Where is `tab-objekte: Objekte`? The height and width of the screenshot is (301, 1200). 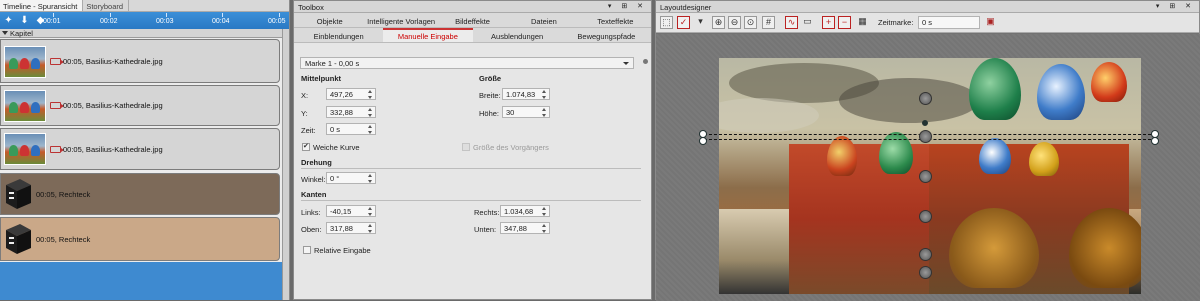
tab-objekte: Objekte is located at coordinates (329, 20).